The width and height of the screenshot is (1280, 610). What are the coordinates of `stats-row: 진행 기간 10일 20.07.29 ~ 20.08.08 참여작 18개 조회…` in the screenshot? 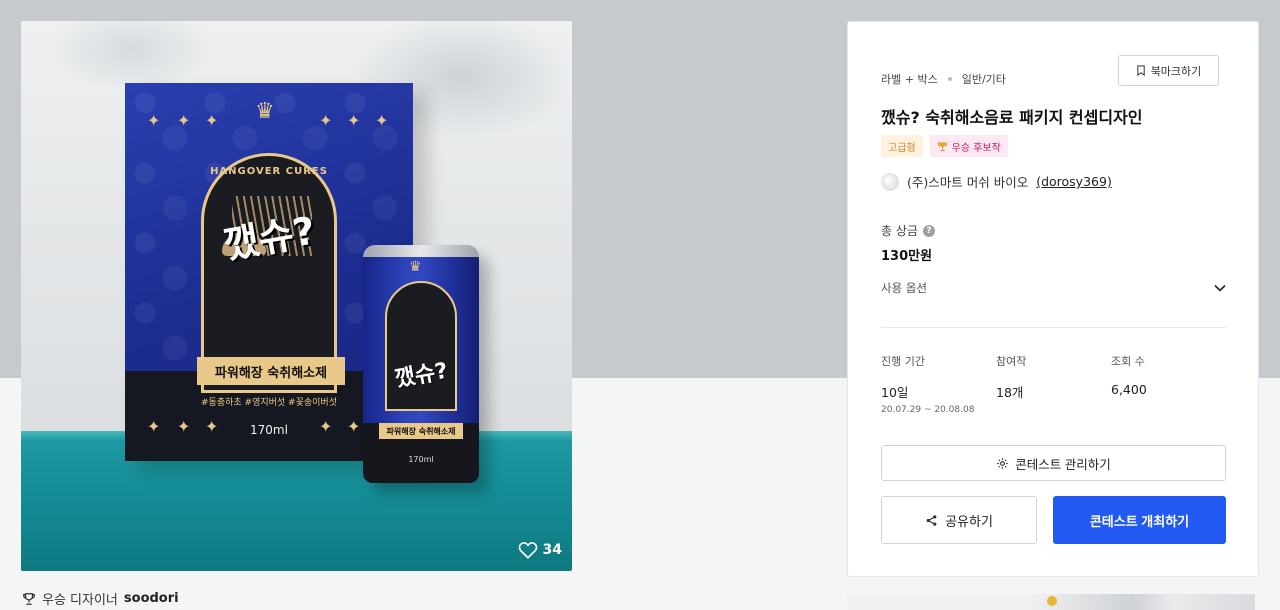 It's located at (1053, 384).